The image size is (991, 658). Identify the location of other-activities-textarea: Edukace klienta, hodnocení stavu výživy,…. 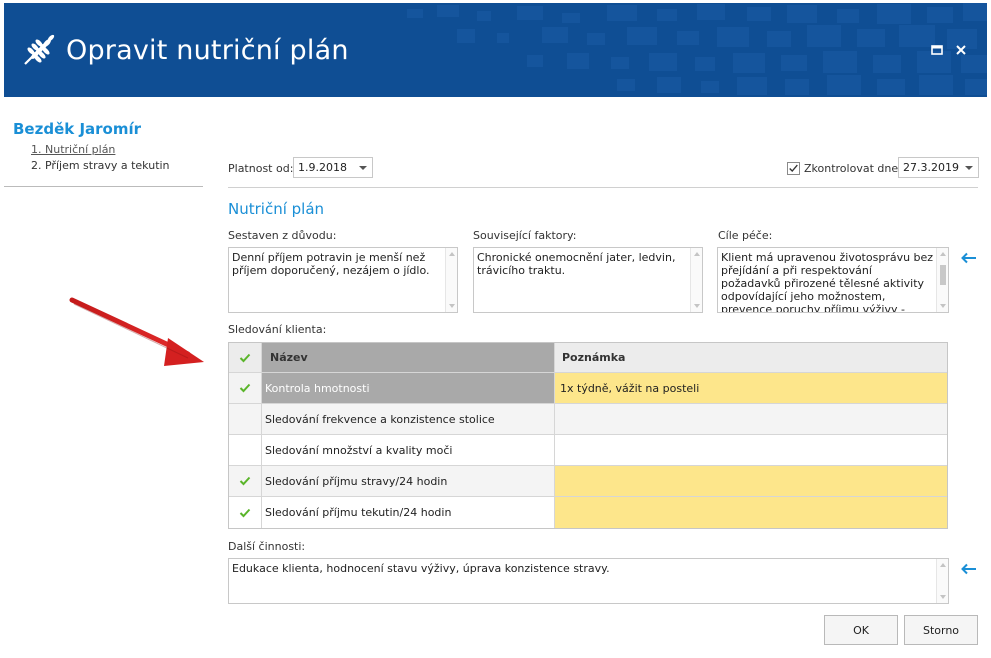
(588, 581).